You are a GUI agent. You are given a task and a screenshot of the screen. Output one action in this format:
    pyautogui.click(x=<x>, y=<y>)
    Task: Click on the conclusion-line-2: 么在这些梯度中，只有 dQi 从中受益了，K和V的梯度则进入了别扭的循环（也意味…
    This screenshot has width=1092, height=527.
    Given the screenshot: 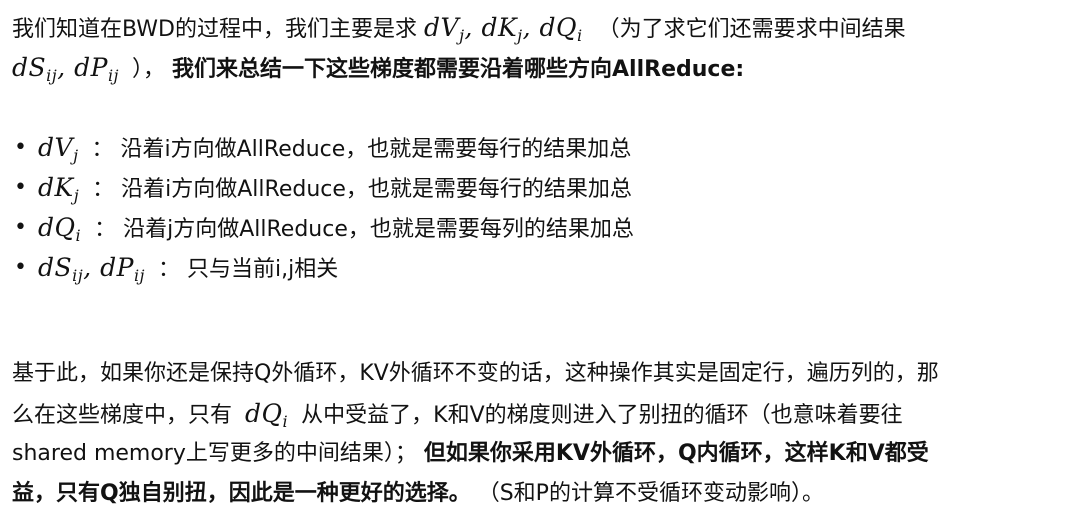 What is the action you would take?
    pyautogui.click(x=547, y=414)
    